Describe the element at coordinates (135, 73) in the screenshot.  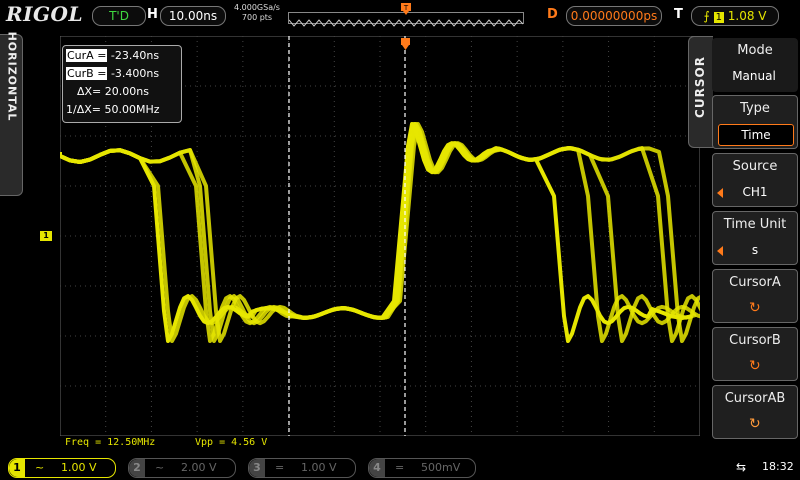
I see `cursor-b-value: -3.400ns` at that location.